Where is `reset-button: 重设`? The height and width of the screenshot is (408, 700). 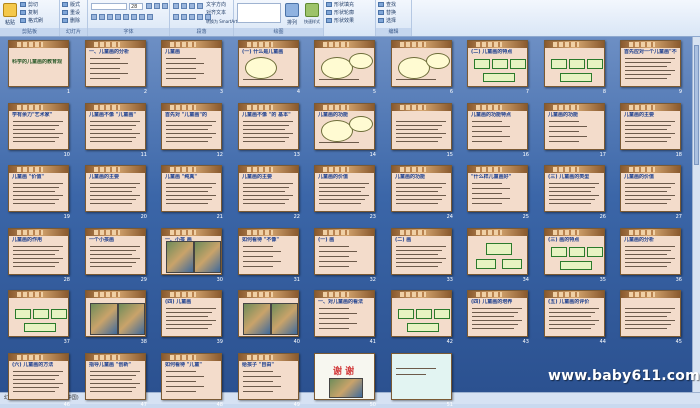
reset-button: 重设 is located at coordinates (71, 13).